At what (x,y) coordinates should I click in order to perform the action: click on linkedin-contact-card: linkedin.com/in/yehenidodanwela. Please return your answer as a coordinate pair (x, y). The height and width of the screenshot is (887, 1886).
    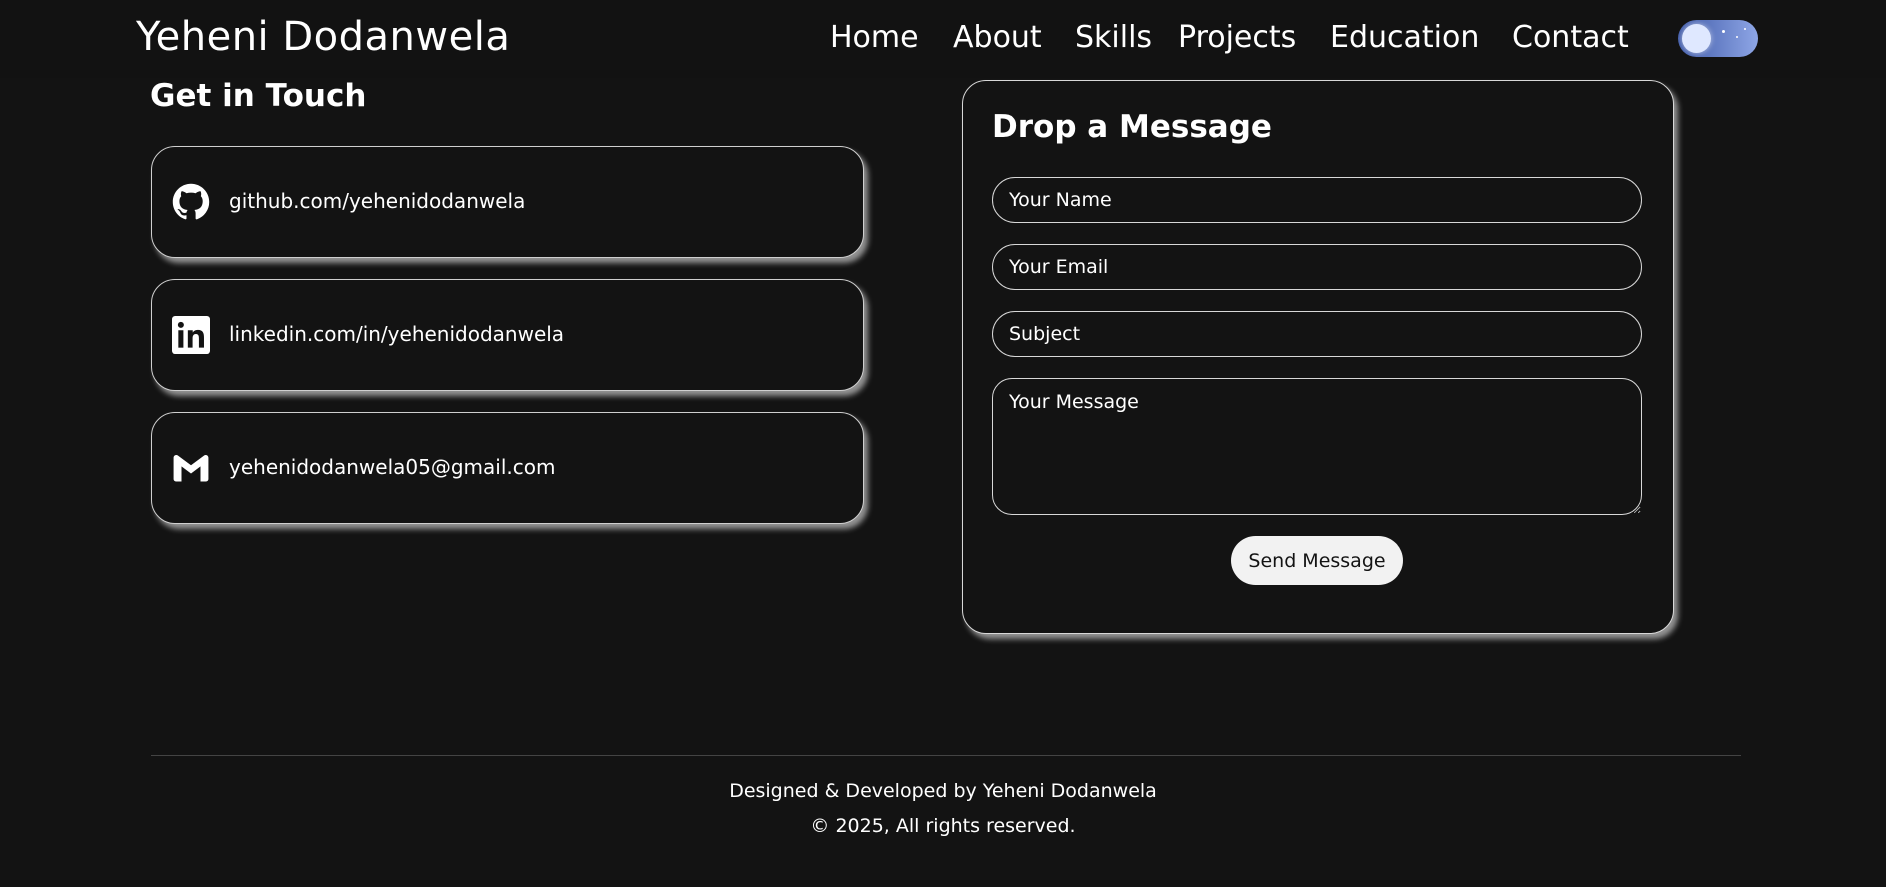
    Looking at the image, I should click on (507, 335).